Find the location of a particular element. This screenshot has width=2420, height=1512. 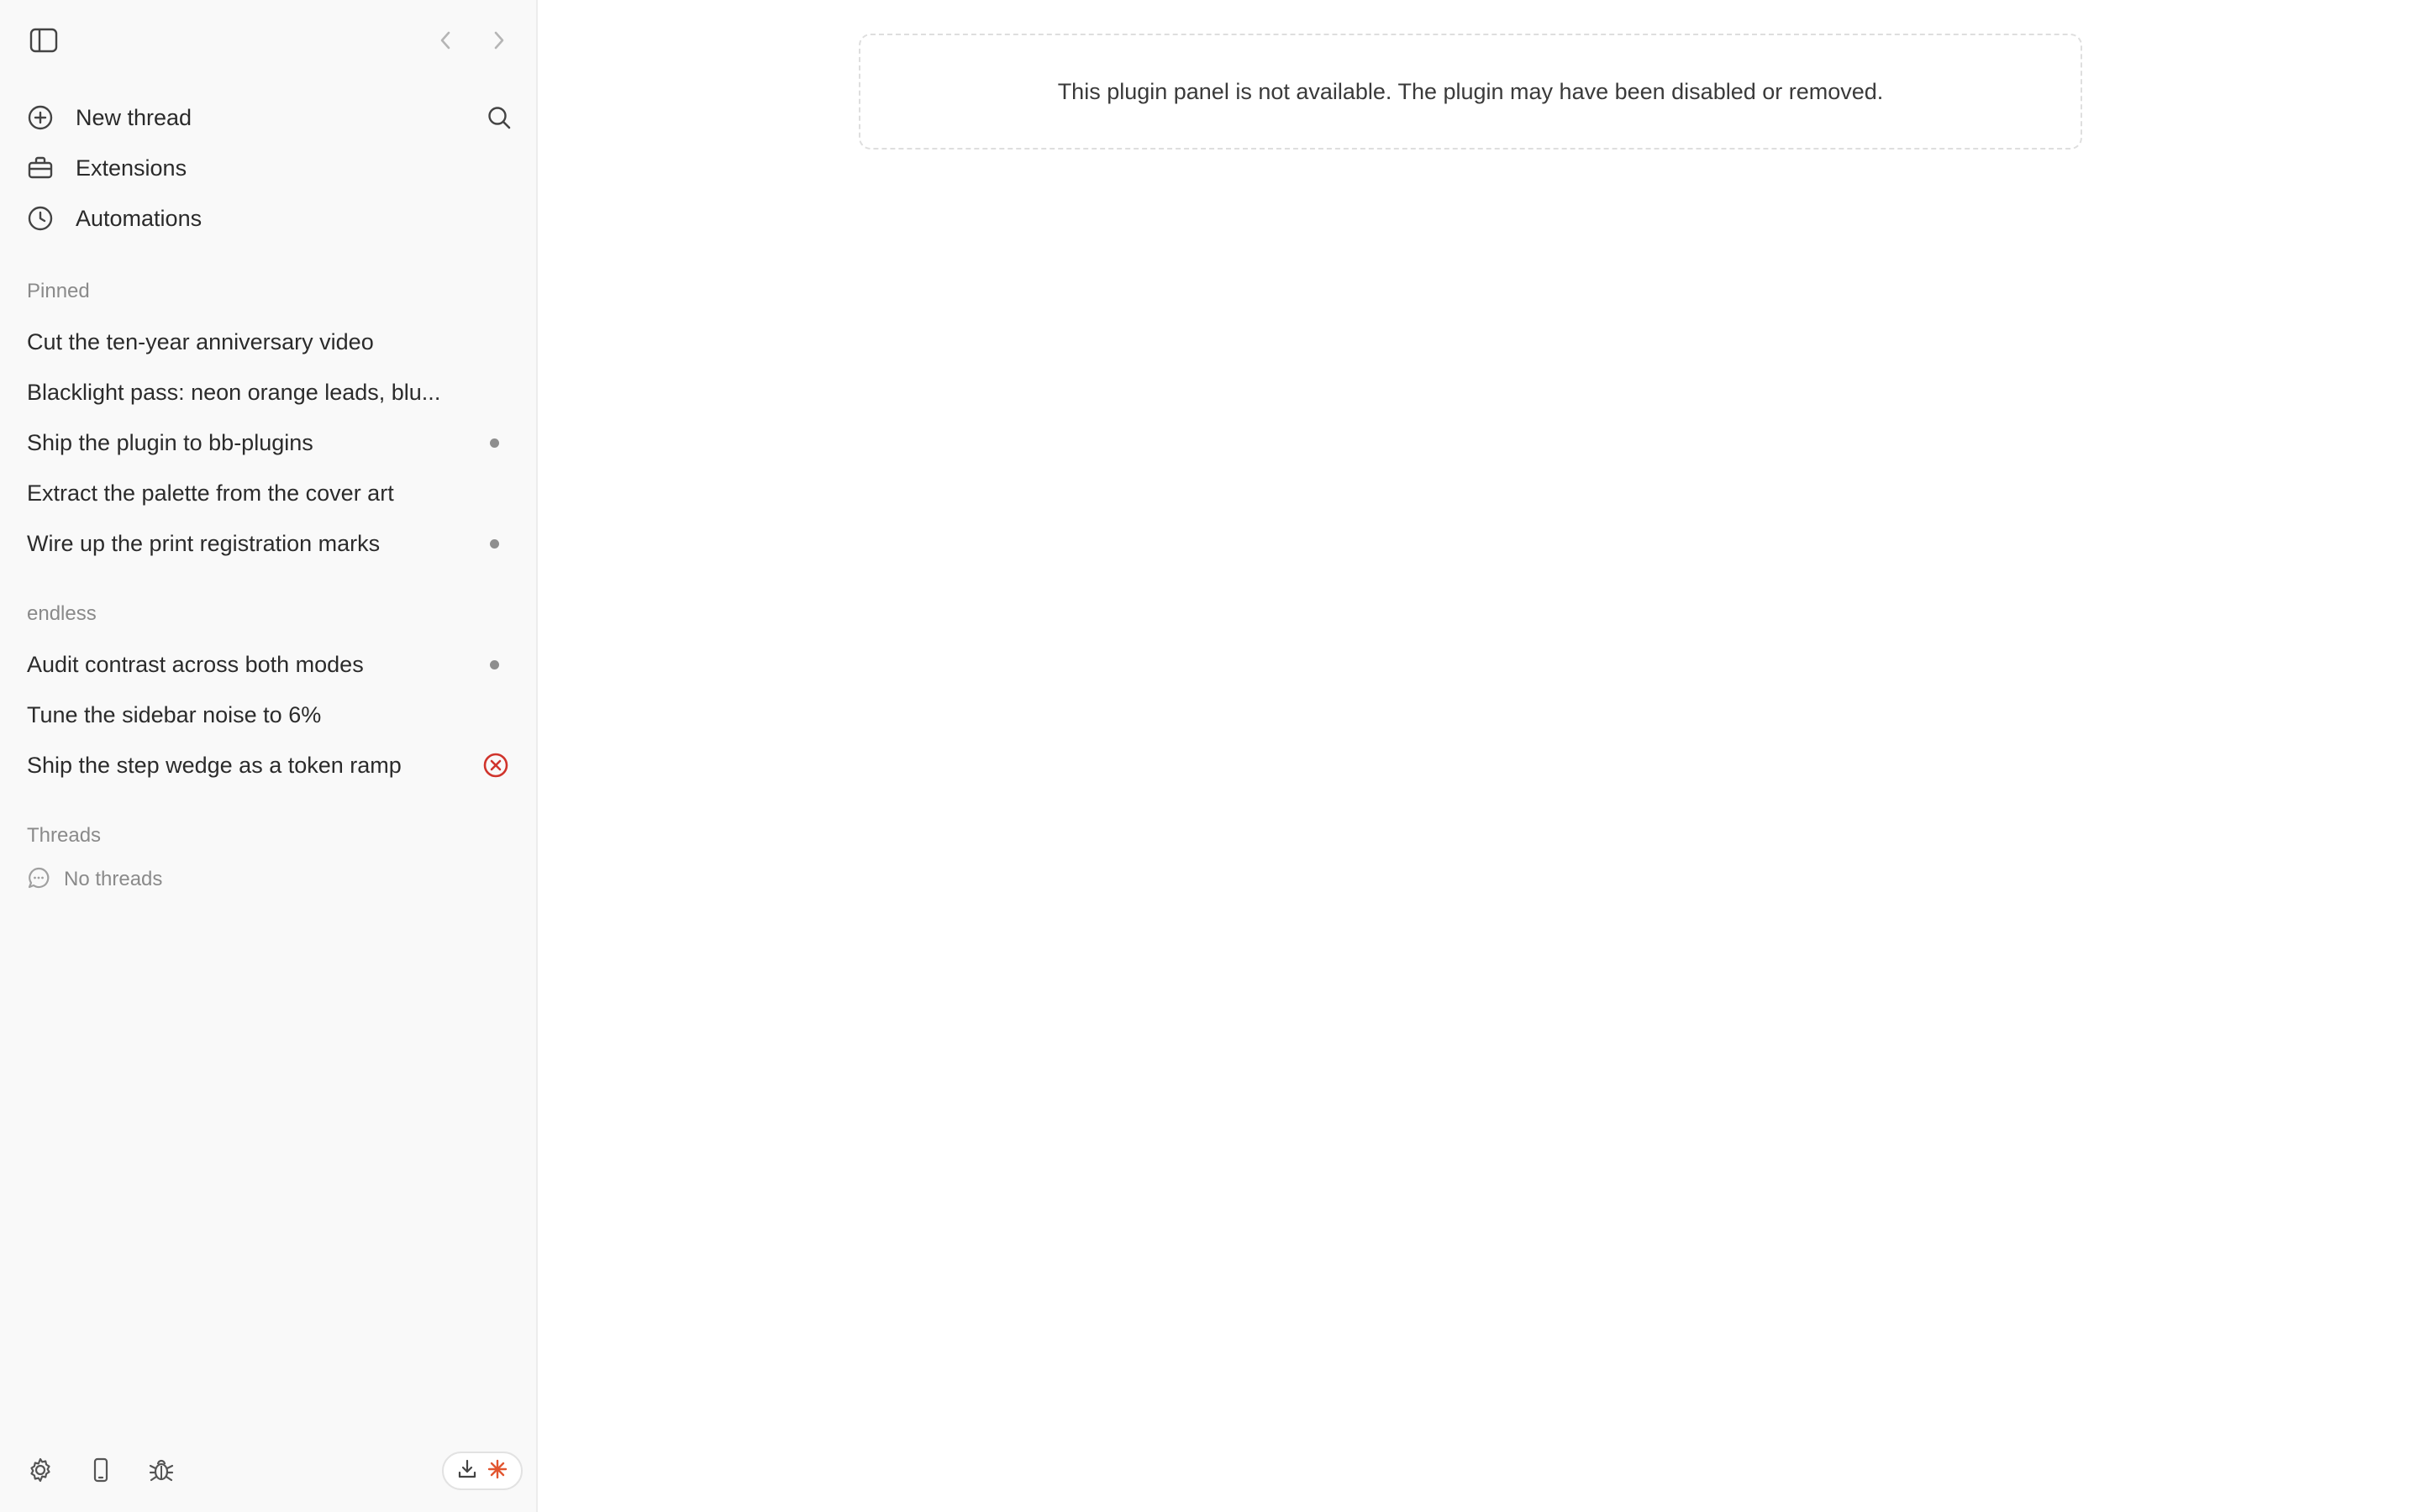

thread-title: Ship the plugin to bb-plugins is located at coordinates (170, 442).